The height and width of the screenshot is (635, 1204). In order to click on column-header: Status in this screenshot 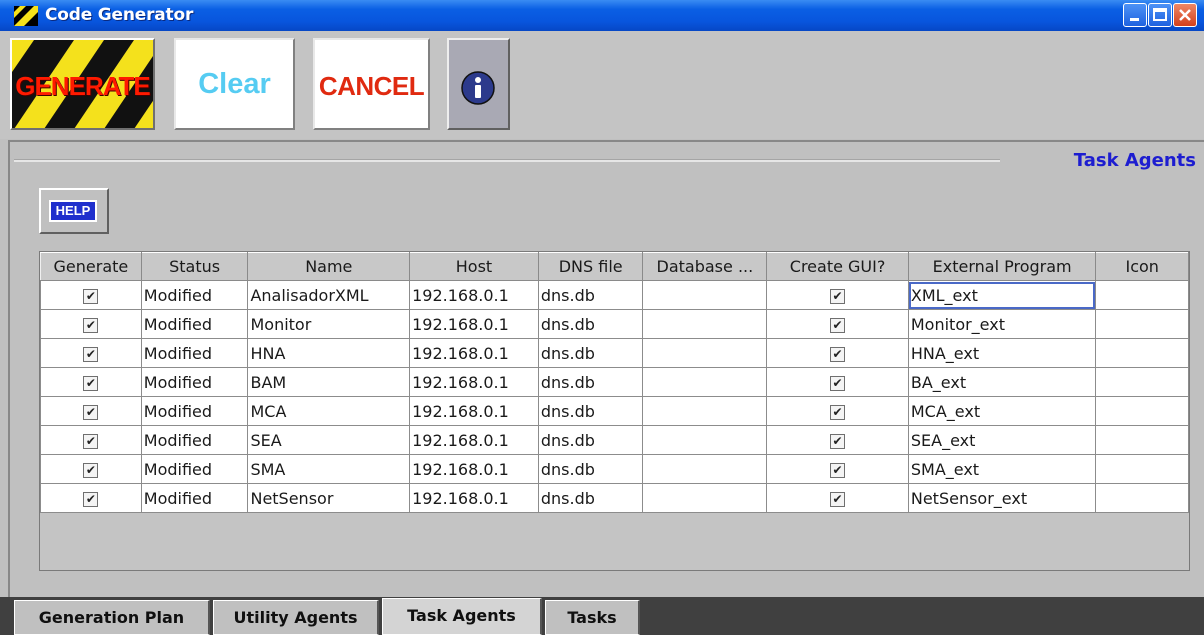, I will do `click(194, 266)`.